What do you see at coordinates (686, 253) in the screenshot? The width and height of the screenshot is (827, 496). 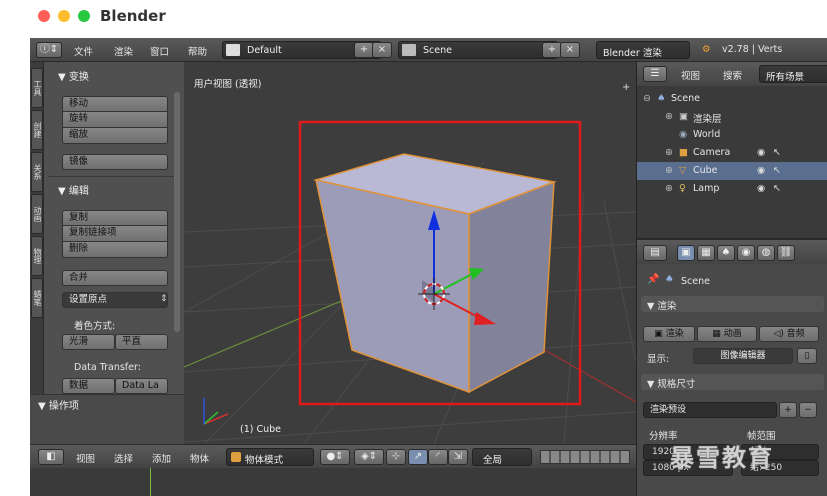 I see `render-tab-icon: ▣` at bounding box center [686, 253].